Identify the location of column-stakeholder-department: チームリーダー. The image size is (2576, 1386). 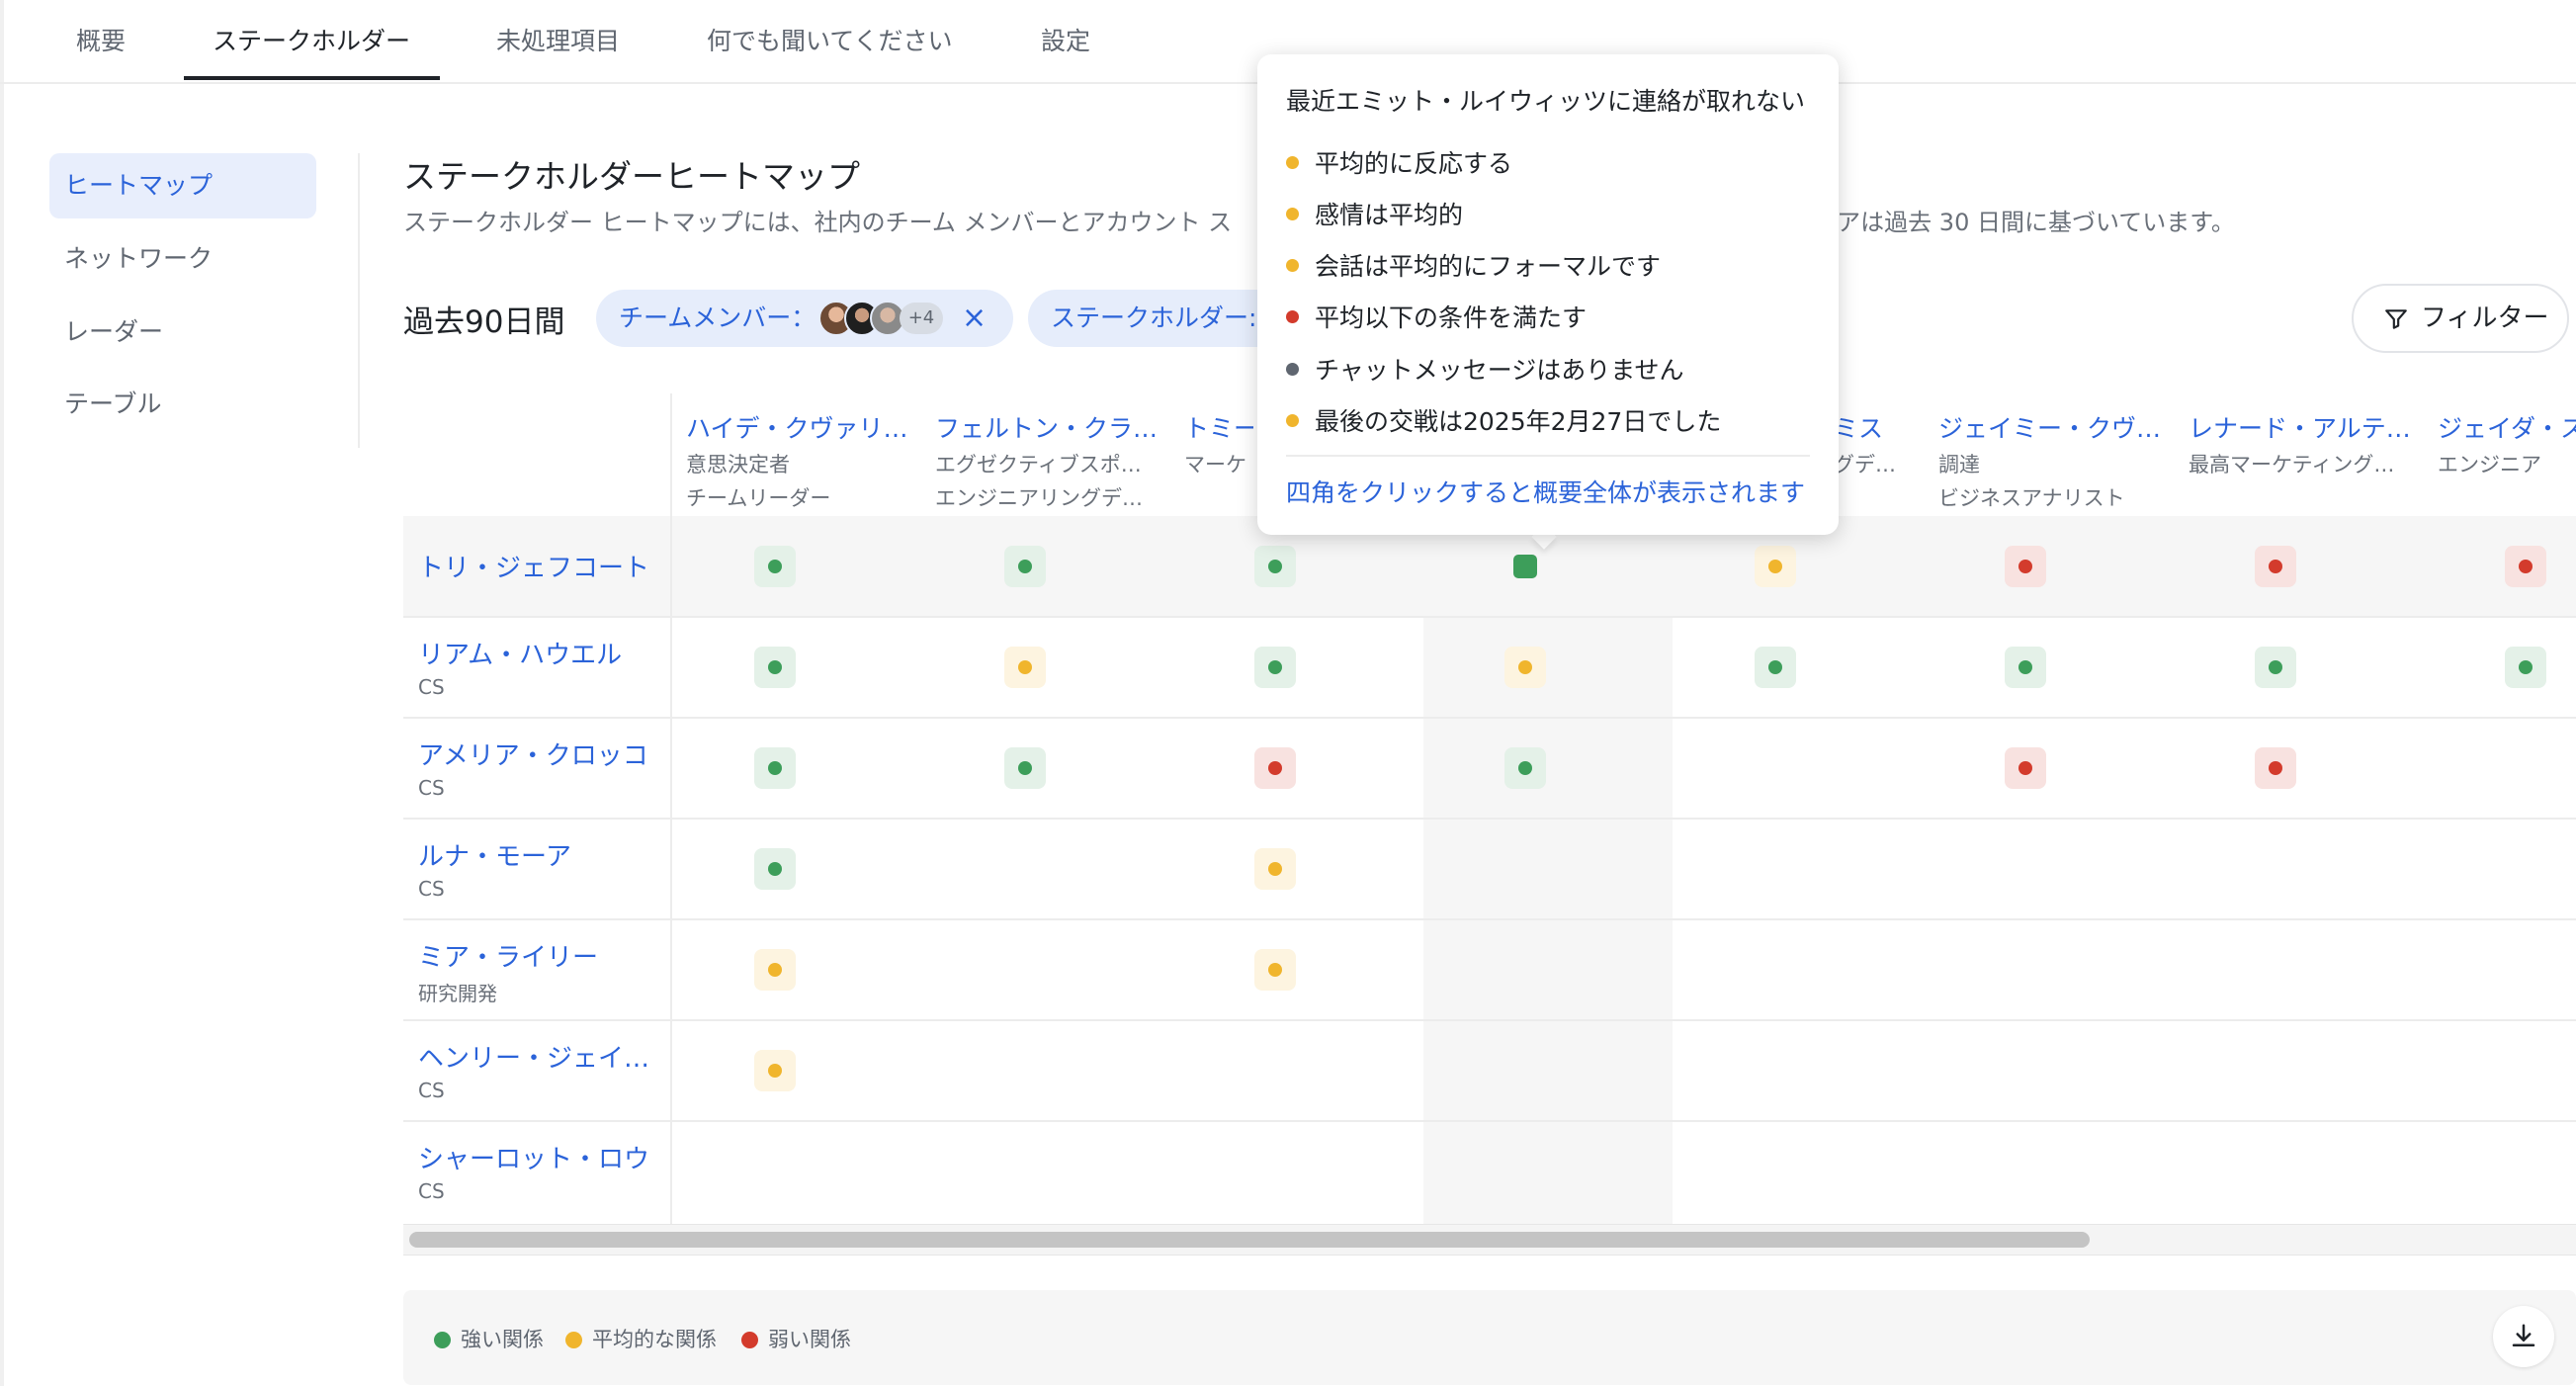
(758, 498).